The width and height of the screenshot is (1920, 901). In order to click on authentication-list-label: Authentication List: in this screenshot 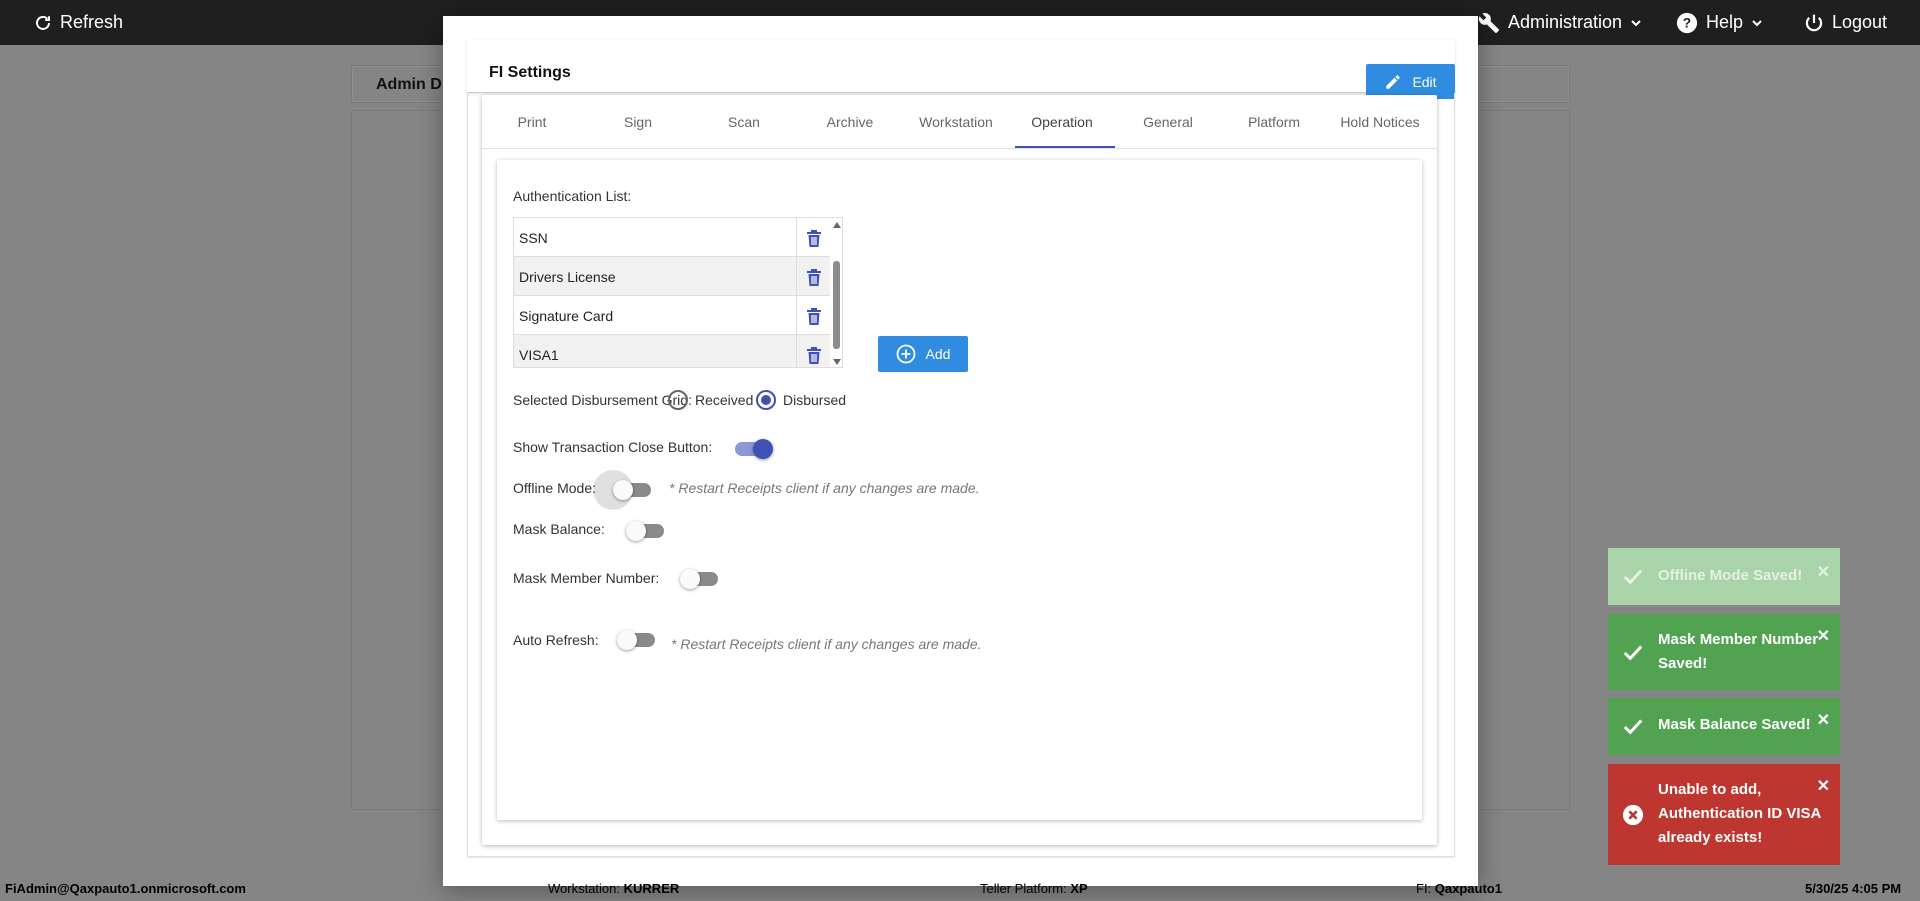, I will do `click(572, 196)`.